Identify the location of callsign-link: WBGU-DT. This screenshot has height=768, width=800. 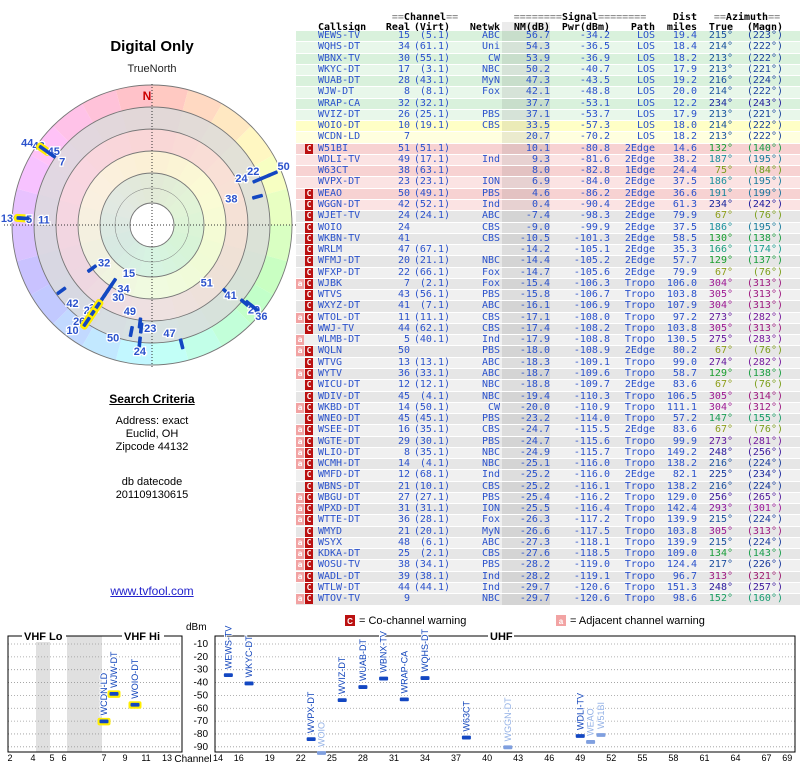
(349, 497).